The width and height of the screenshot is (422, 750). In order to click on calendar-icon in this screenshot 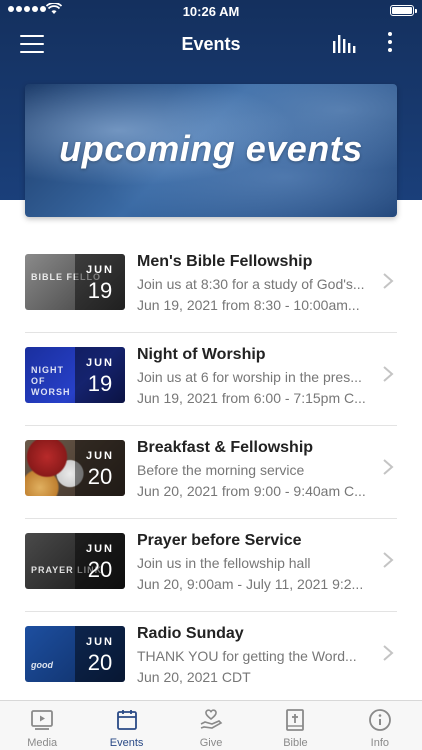, I will do `click(126, 720)`.